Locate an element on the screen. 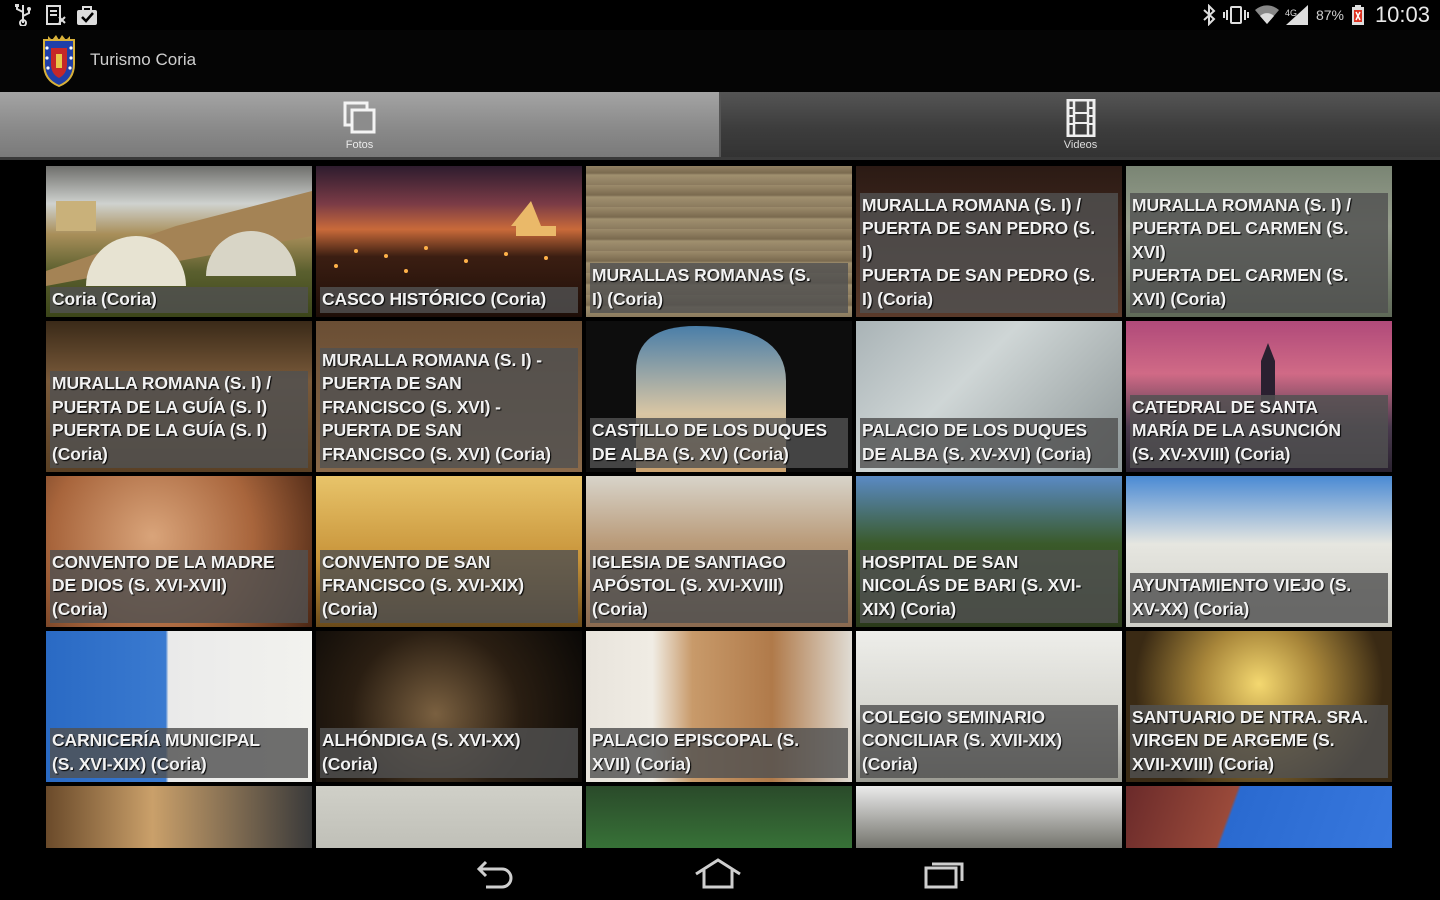 This screenshot has height=900, width=1440. photo-caption: ALHÓNDIGA (S. XVI-XX) (Coria) is located at coordinates (449, 753).